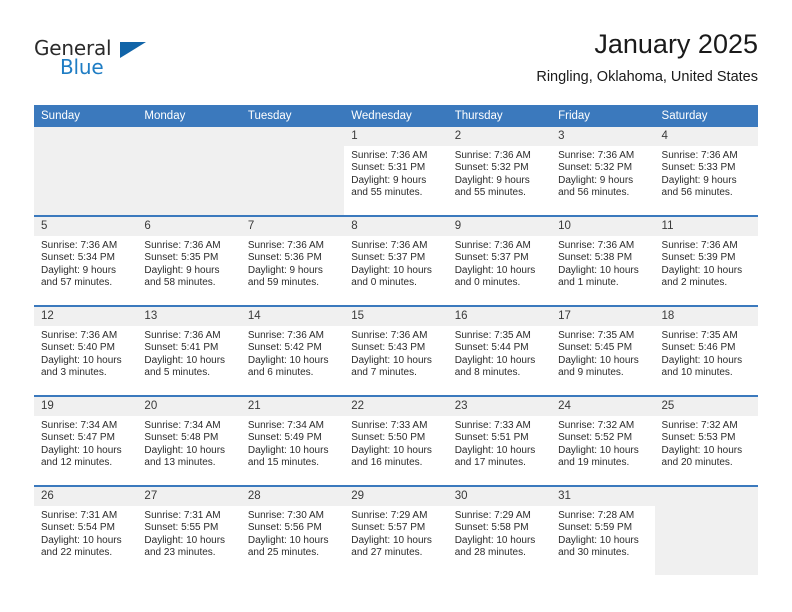 The width and height of the screenshot is (792, 612). What do you see at coordinates (181, 348) in the screenshot?
I see `sunset-time: Sunset: 5:41 PM` at bounding box center [181, 348].